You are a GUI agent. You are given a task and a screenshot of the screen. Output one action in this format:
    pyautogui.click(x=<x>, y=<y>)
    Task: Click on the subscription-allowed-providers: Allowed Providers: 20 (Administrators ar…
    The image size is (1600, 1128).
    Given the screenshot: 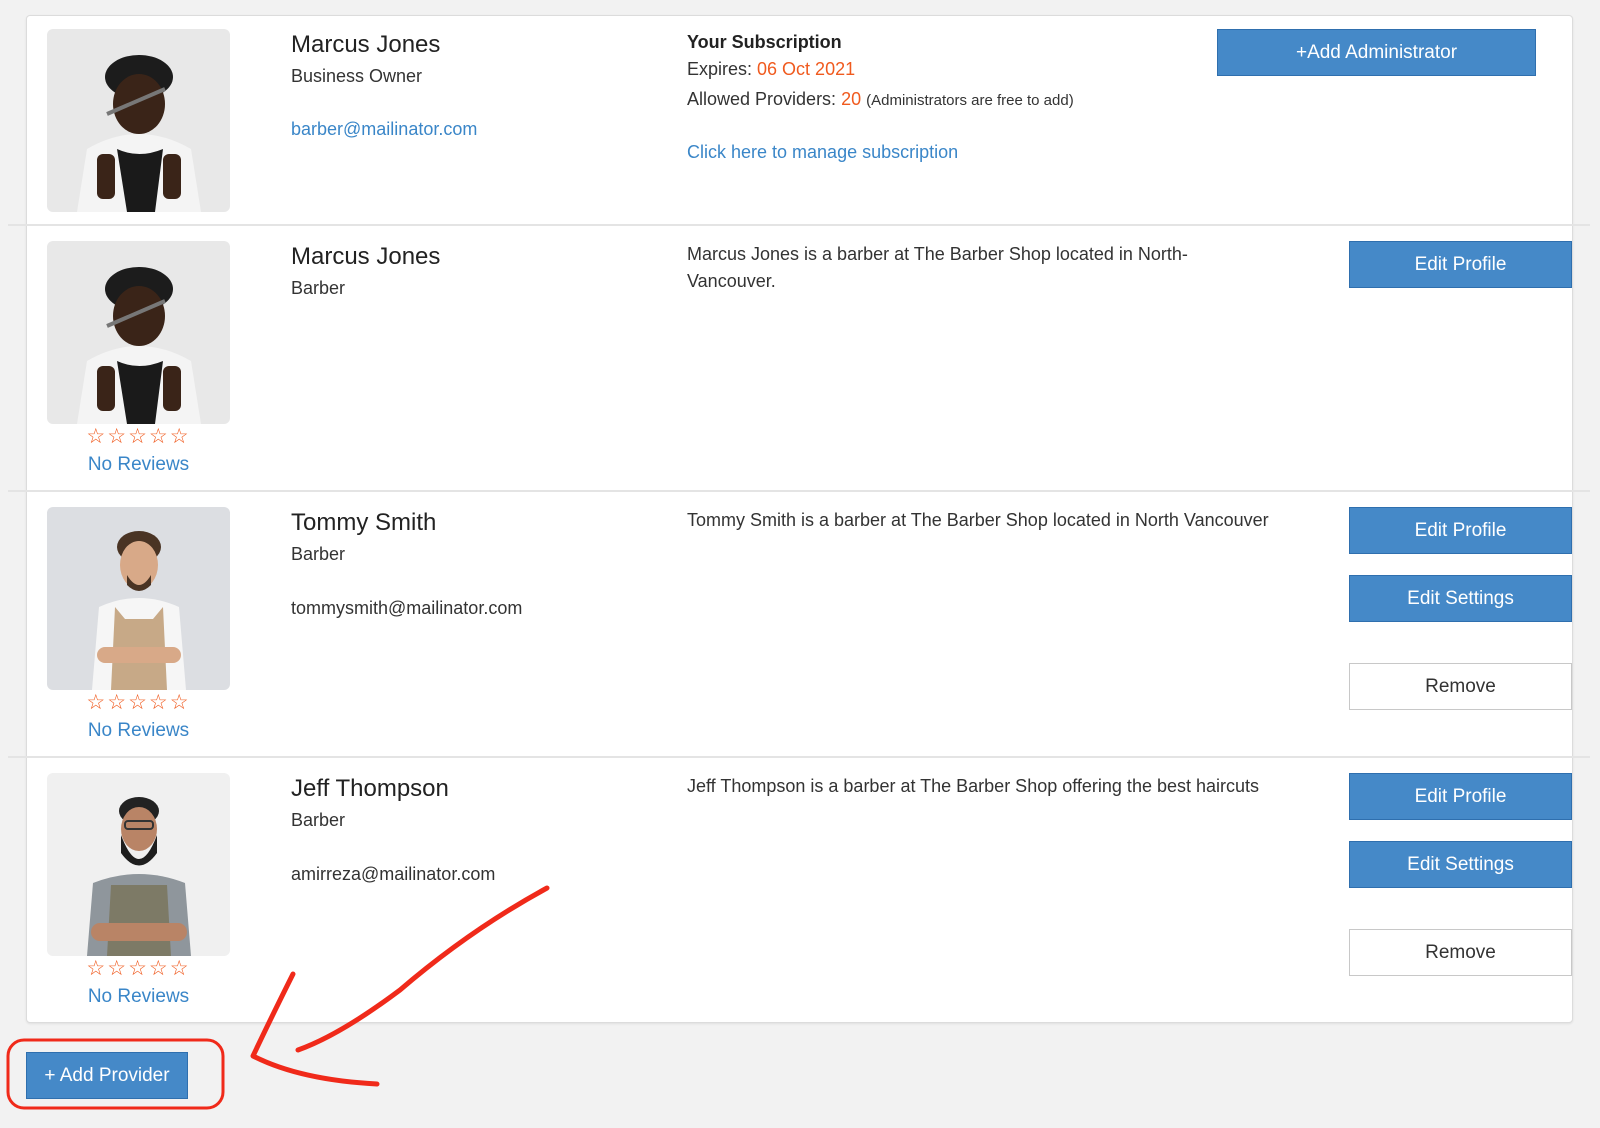 What is the action you would take?
    pyautogui.click(x=880, y=99)
    